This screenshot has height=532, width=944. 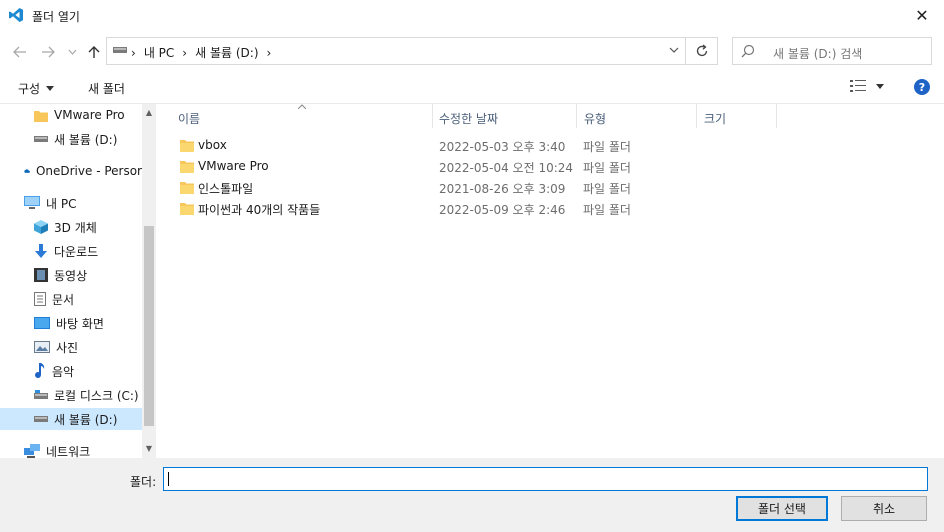 I want to click on caret-down-icon, so click(x=880, y=86).